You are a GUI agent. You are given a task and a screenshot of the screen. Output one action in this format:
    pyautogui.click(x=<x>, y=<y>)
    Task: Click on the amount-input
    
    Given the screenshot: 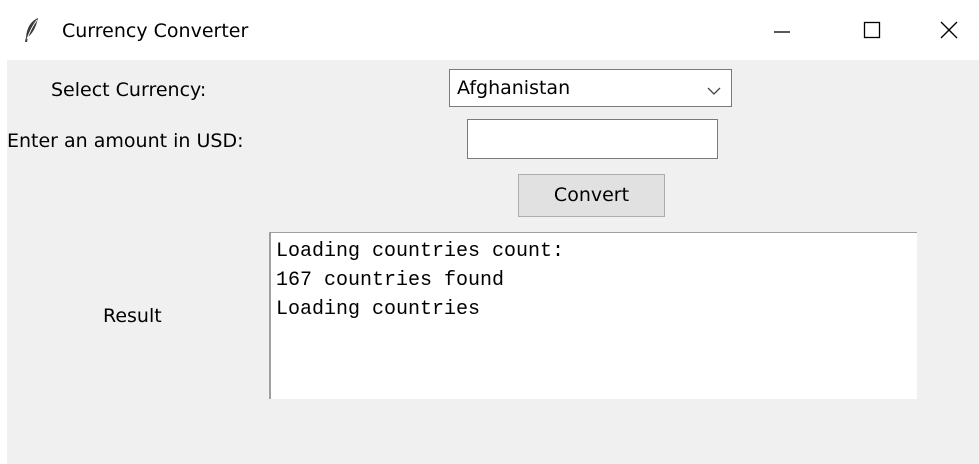 What is the action you would take?
    pyautogui.click(x=592, y=139)
    